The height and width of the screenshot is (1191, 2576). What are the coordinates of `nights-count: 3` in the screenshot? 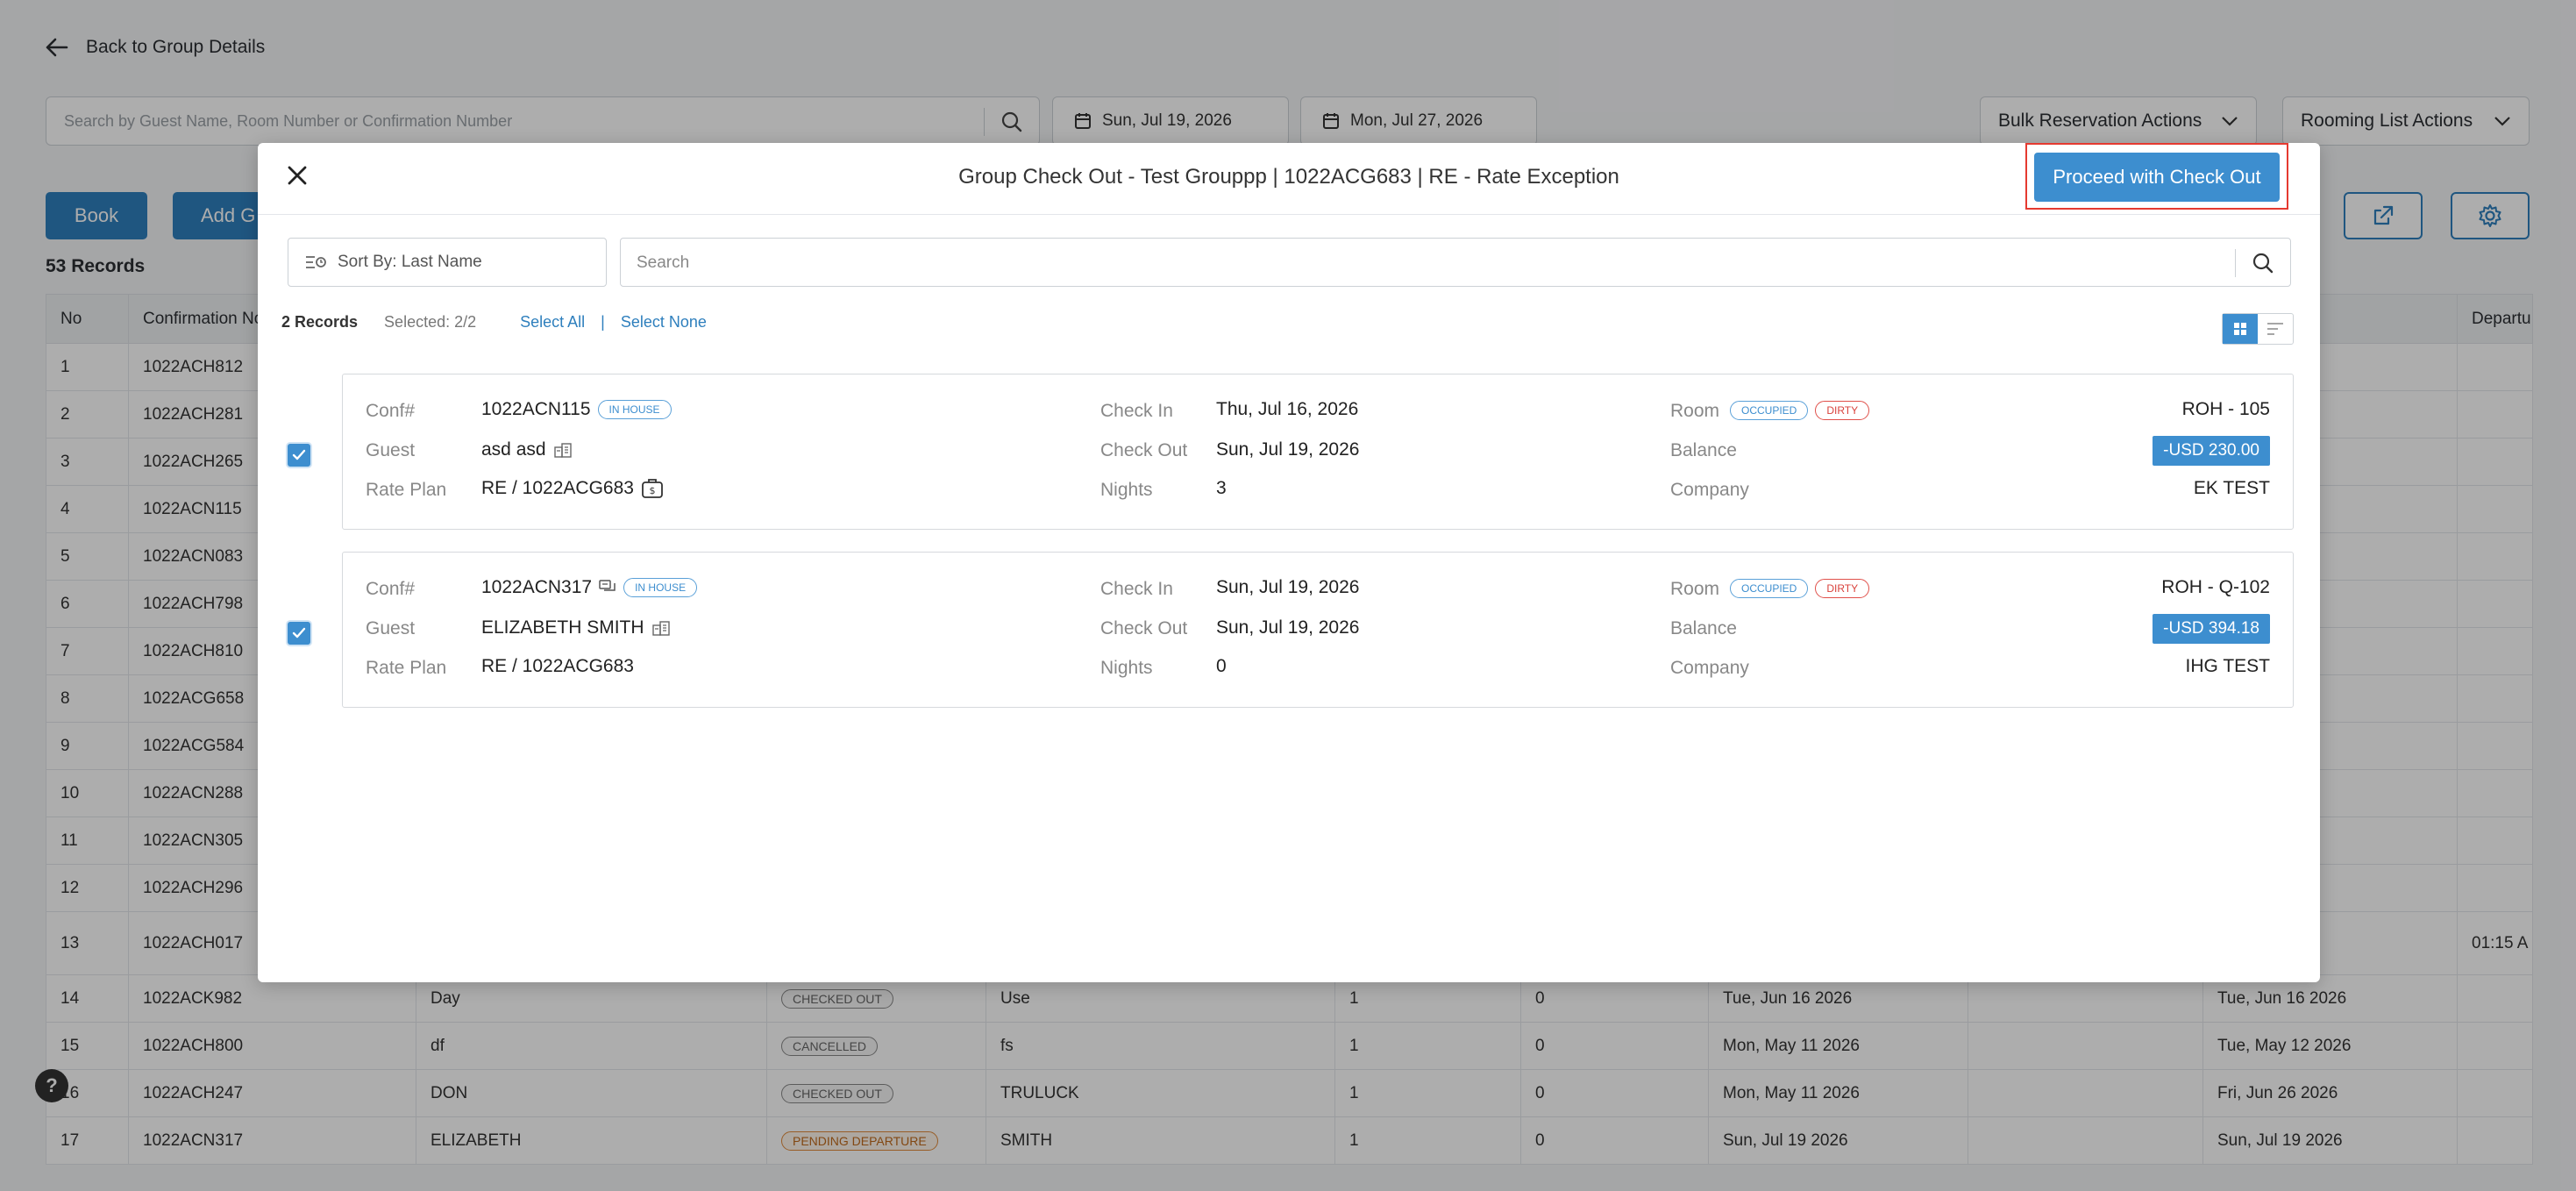 It's located at (1221, 488).